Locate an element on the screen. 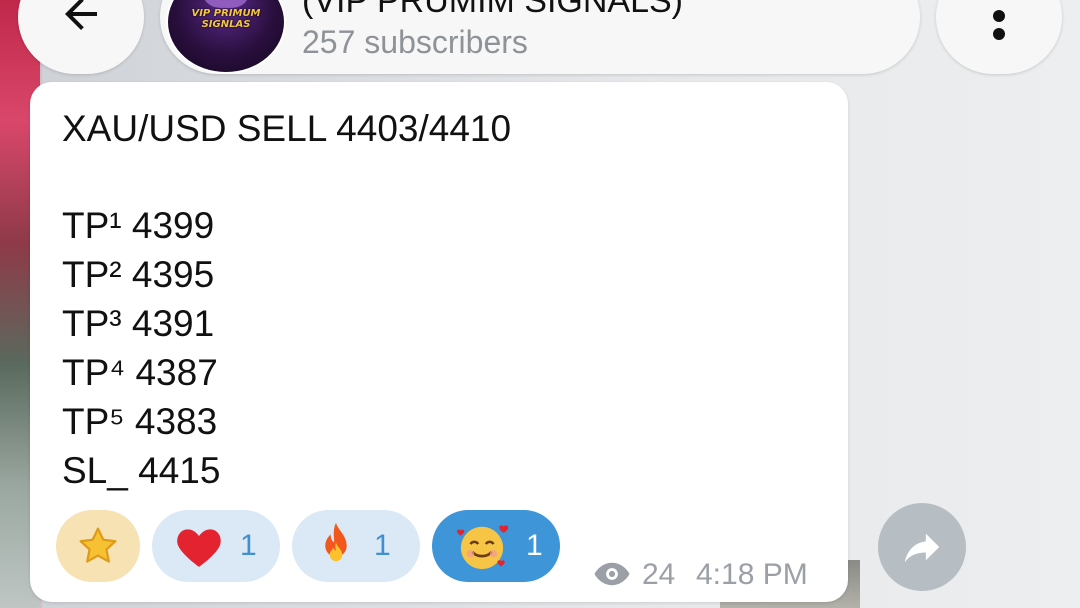  message-line: TP⁵ 4383 is located at coordinates (140, 421).